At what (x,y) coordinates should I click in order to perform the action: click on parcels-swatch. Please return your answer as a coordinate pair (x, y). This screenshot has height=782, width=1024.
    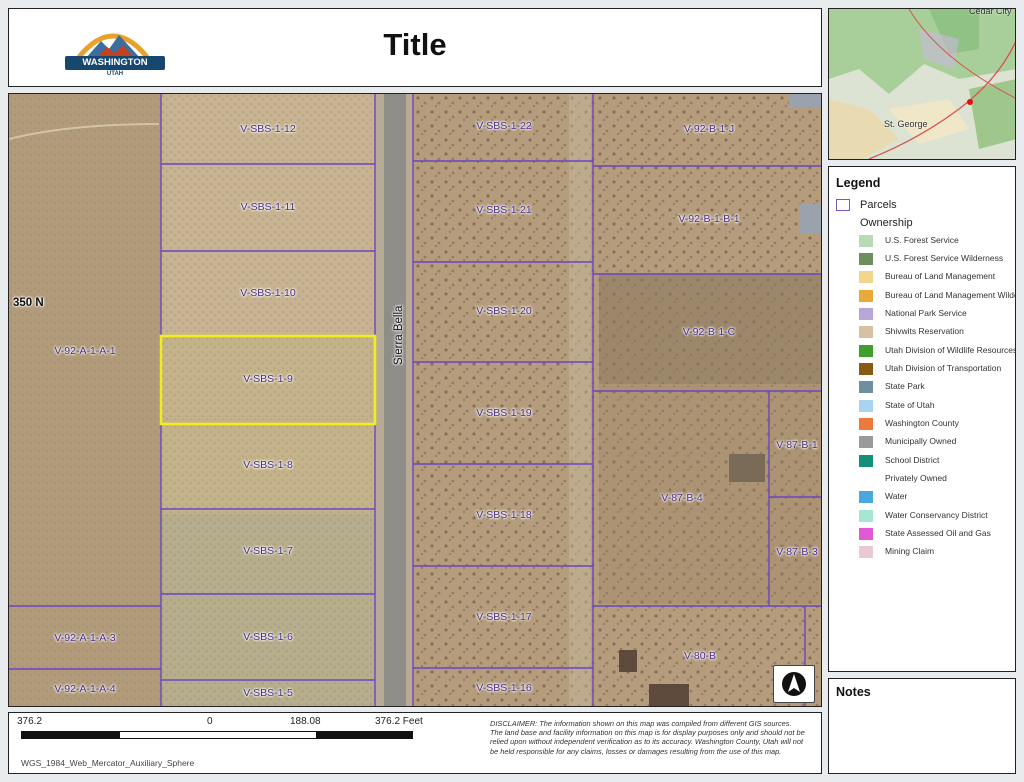
    Looking at the image, I should click on (843, 205).